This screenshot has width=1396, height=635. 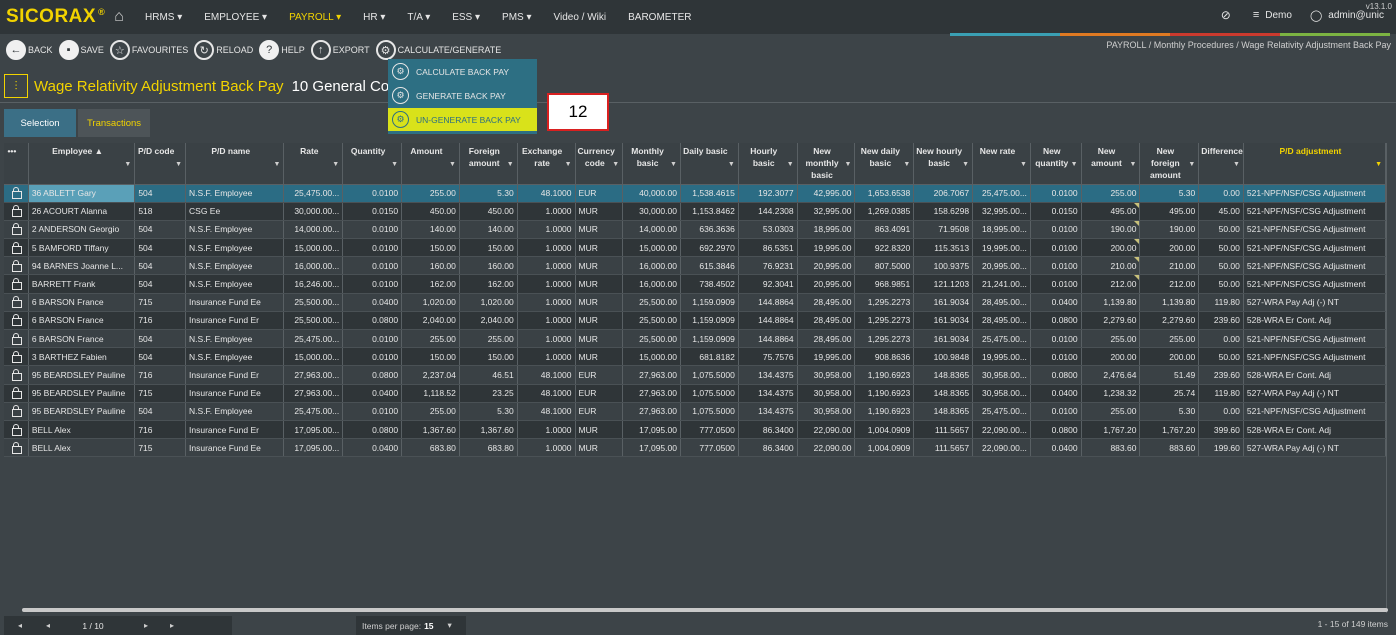 I want to click on cell-12: 86.5351, so click(x=768, y=248).